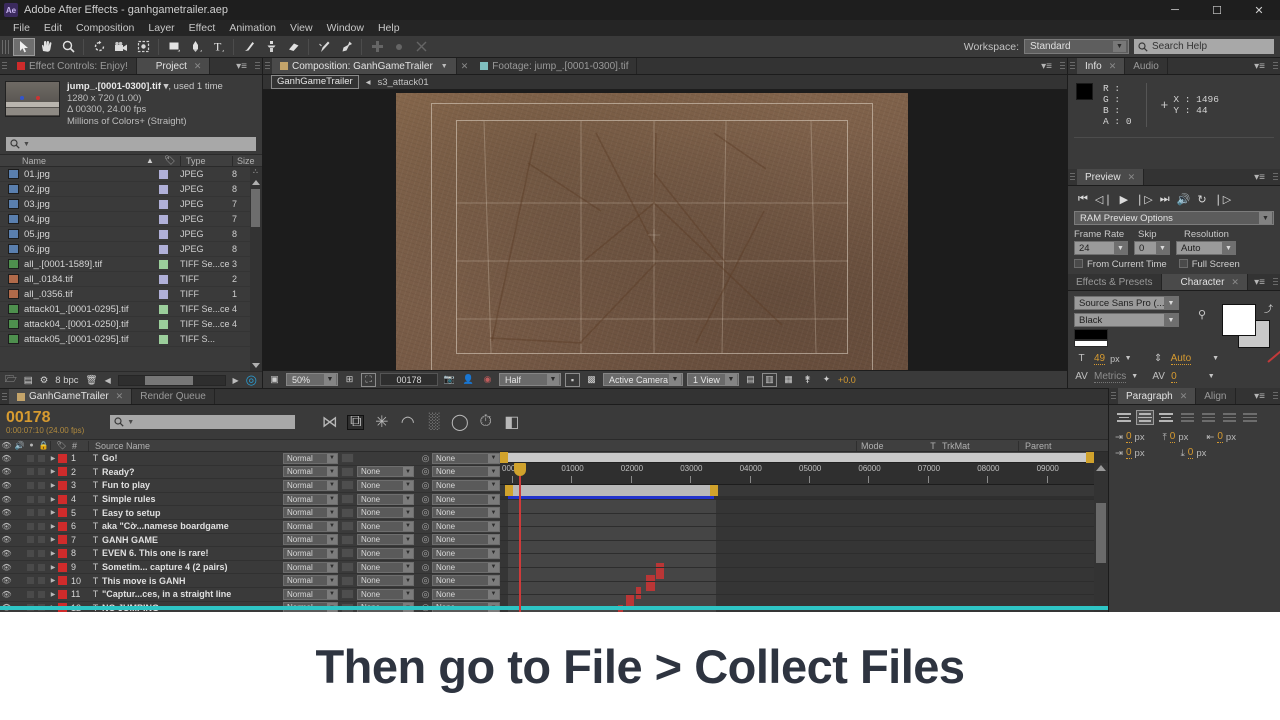  Describe the element at coordinates (485, 421) in the screenshot. I see `auto-keyframe-icon: ⏱` at that location.